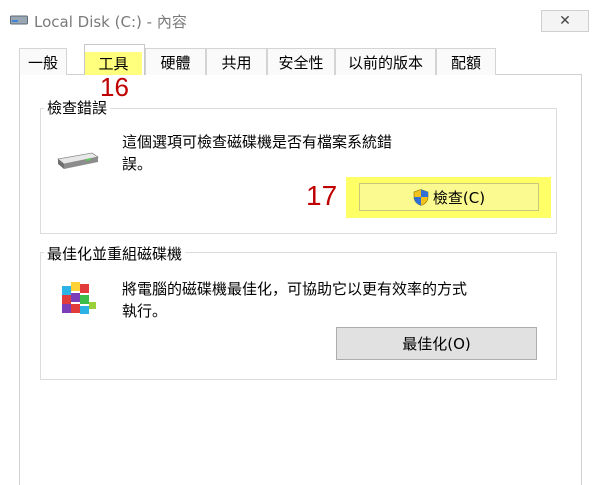  I want to click on window-title: Local Disk (C:) - 內容, so click(110, 22).